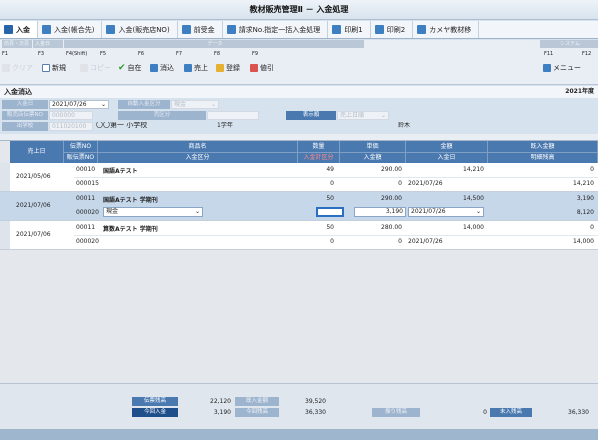 This screenshot has width=598, height=440. I want to click on jido-kubun-label: 自動入金区分, so click(144, 104).